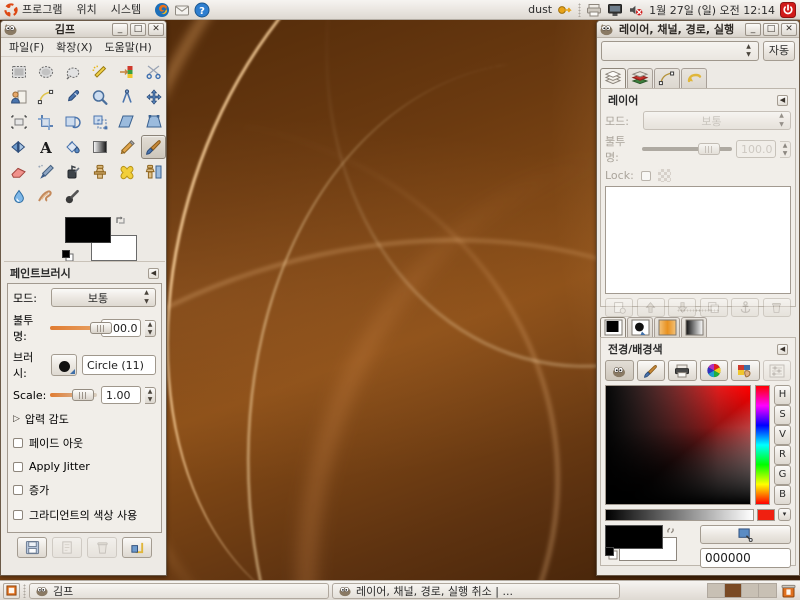  I want to click on foreground-select-tool, so click(18, 97).